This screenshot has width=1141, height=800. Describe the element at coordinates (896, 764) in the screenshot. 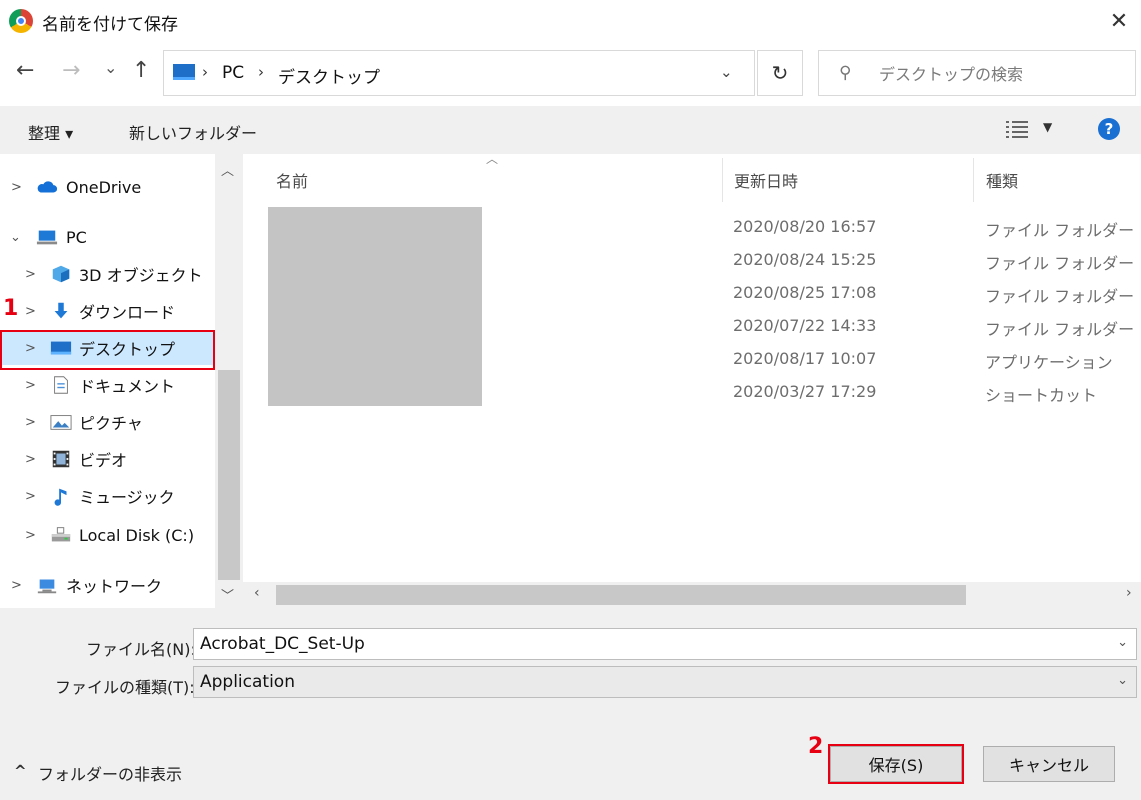

I see `highlight-save-box` at that location.